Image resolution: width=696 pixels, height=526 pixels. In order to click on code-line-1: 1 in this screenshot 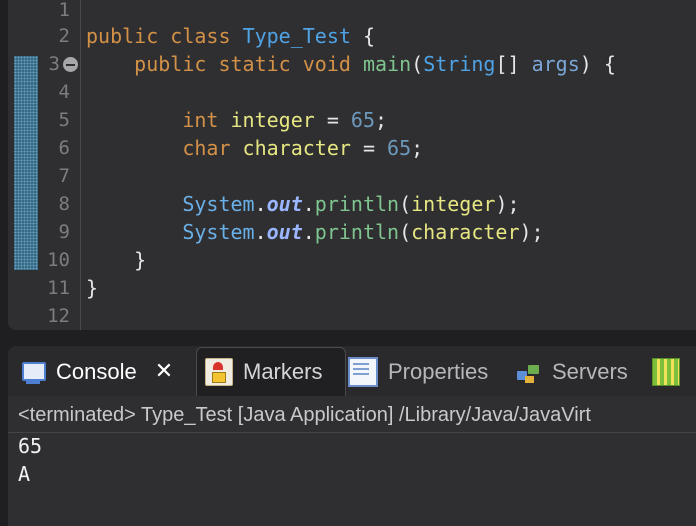, I will do `click(352, 12)`.